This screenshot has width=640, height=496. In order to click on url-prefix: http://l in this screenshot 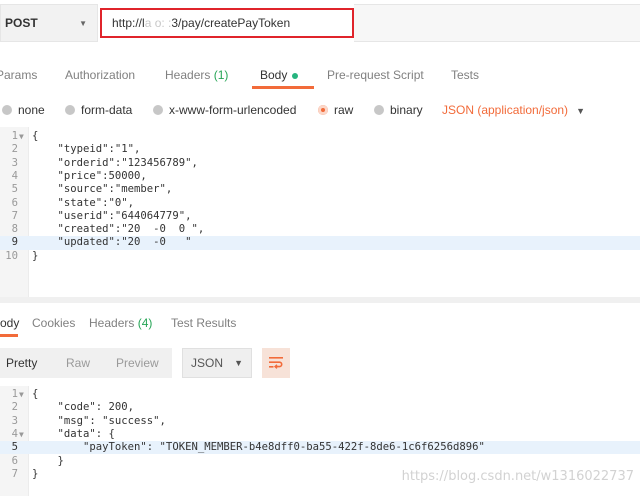, I will do `click(128, 23)`.